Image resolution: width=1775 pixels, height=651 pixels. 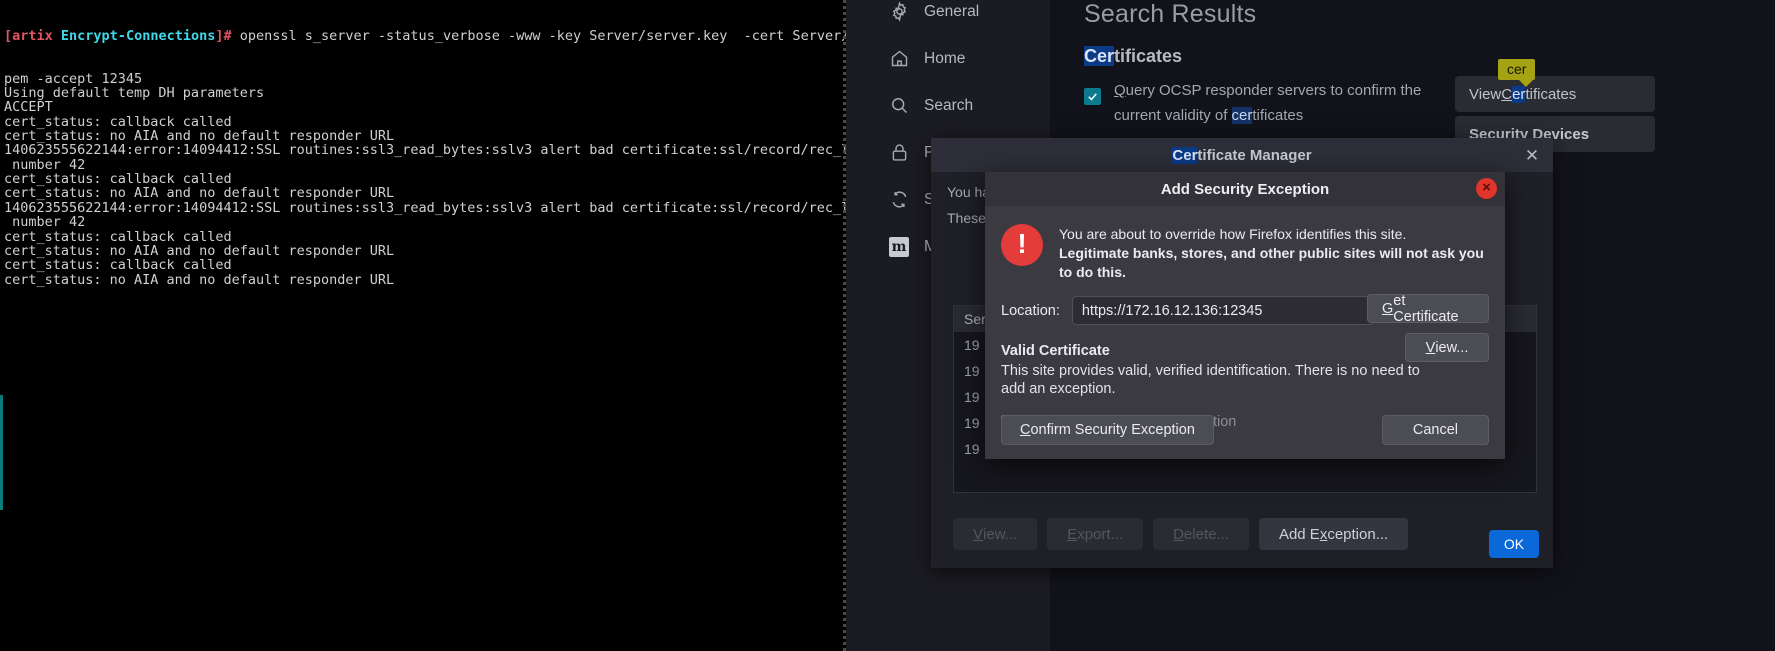 I want to click on view-certificates-button: View Cer tificates, so click(x=1555, y=94).